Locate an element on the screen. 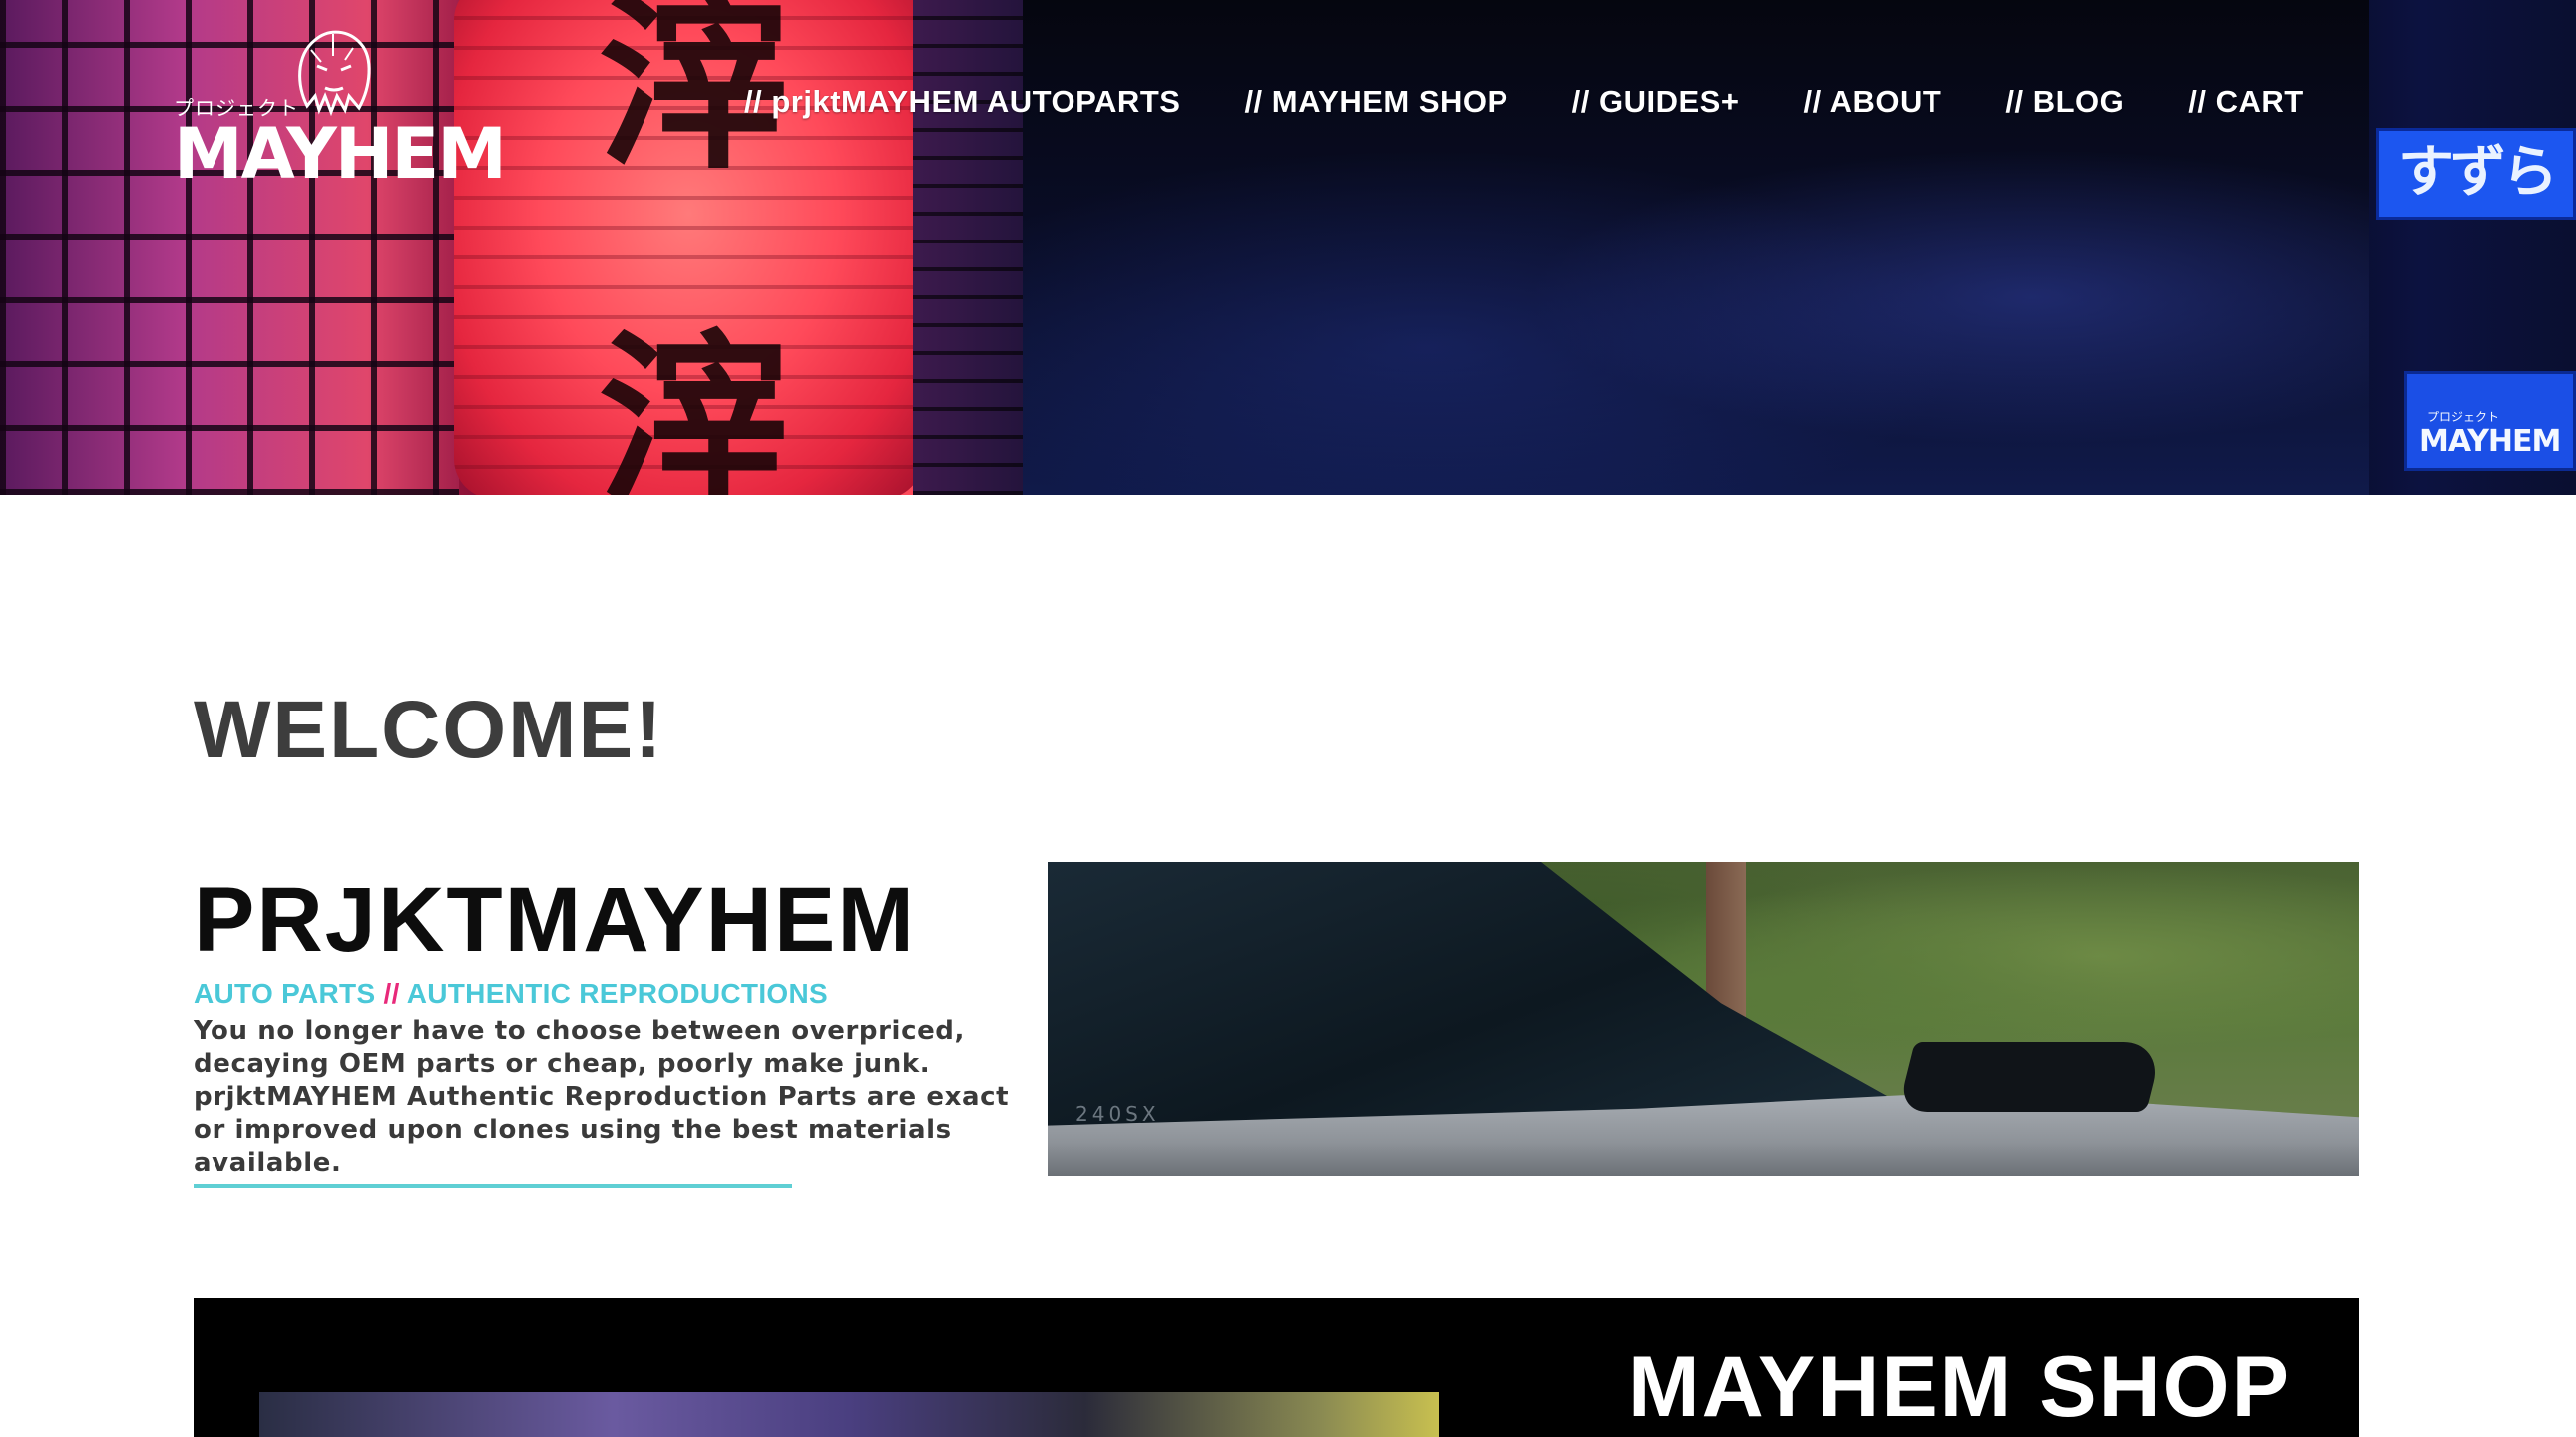 The image size is (2576, 1437). hero-mayhem-sign: プロジェクト MAYHEM is located at coordinates (2490, 421).